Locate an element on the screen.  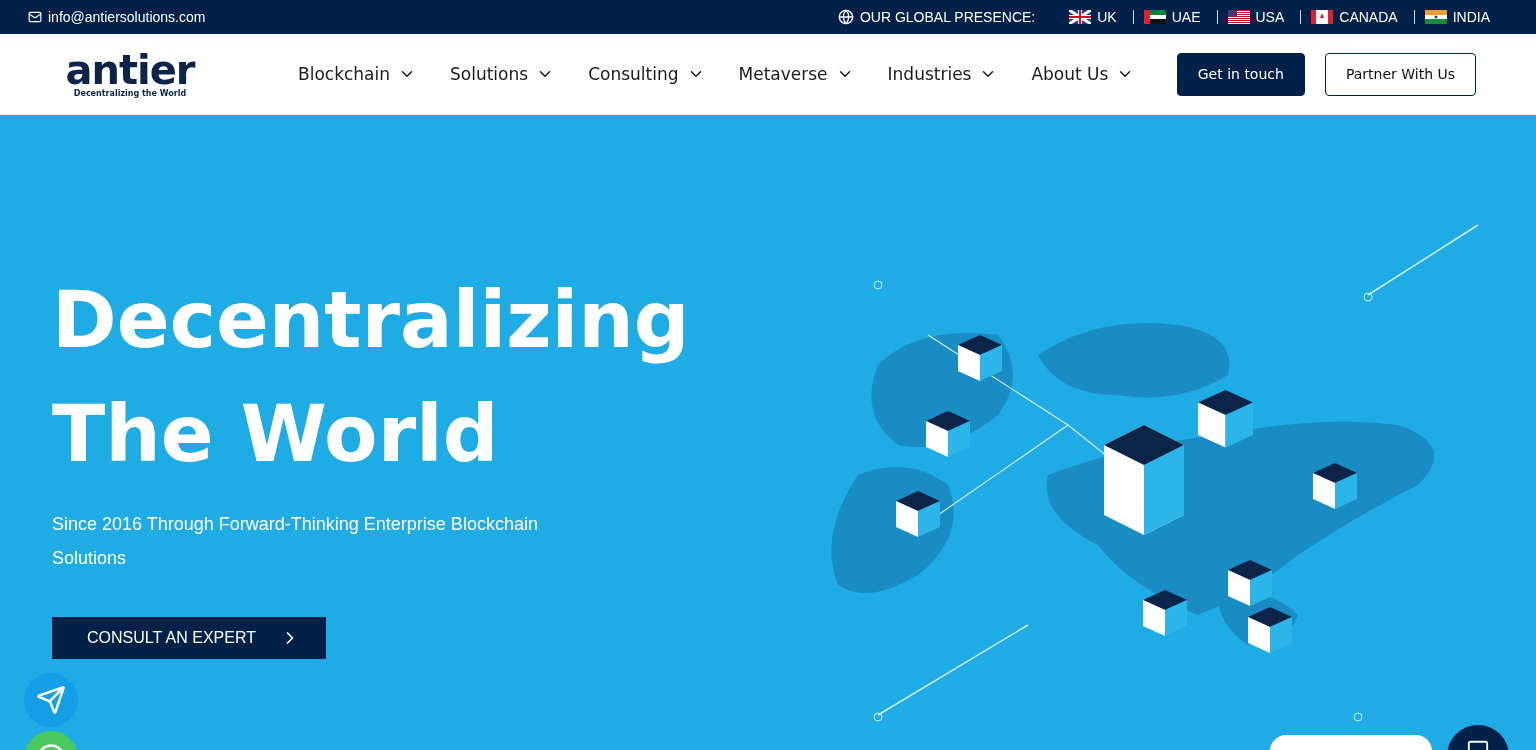
contact-button: Get in touch is located at coordinates (1240, 74).